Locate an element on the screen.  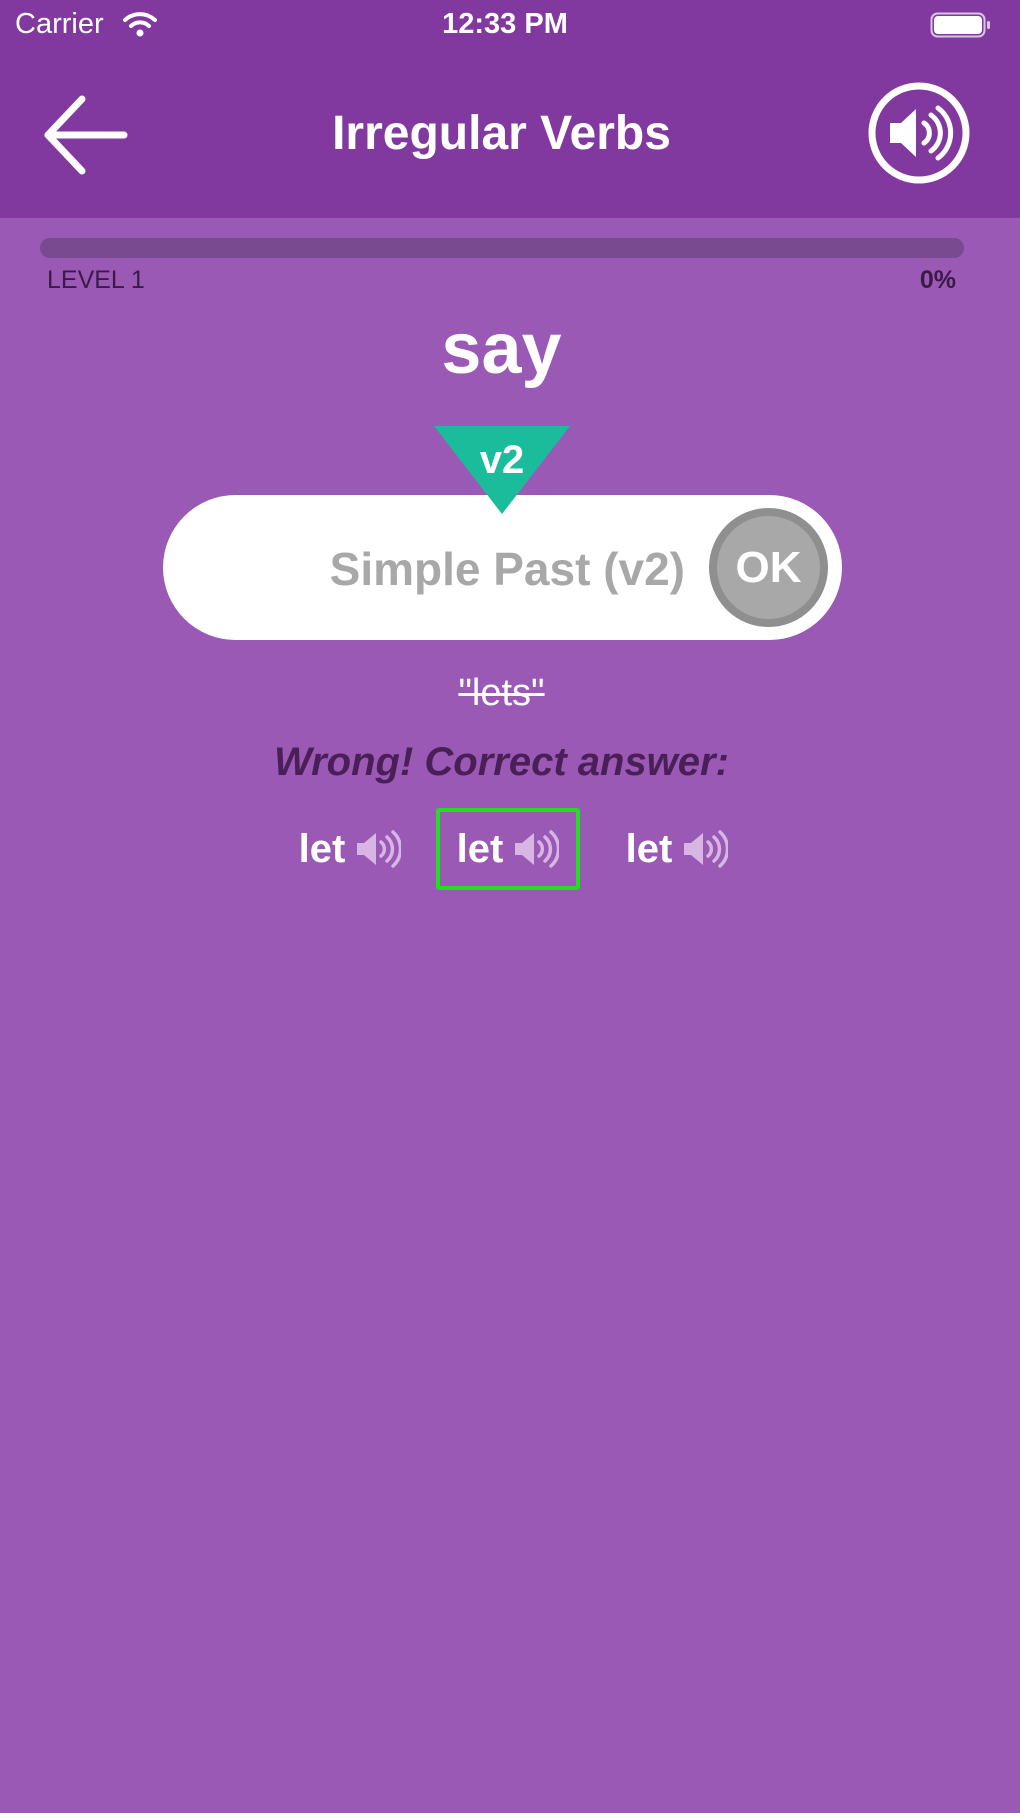
answer-pill: OK is located at coordinates (502, 568).